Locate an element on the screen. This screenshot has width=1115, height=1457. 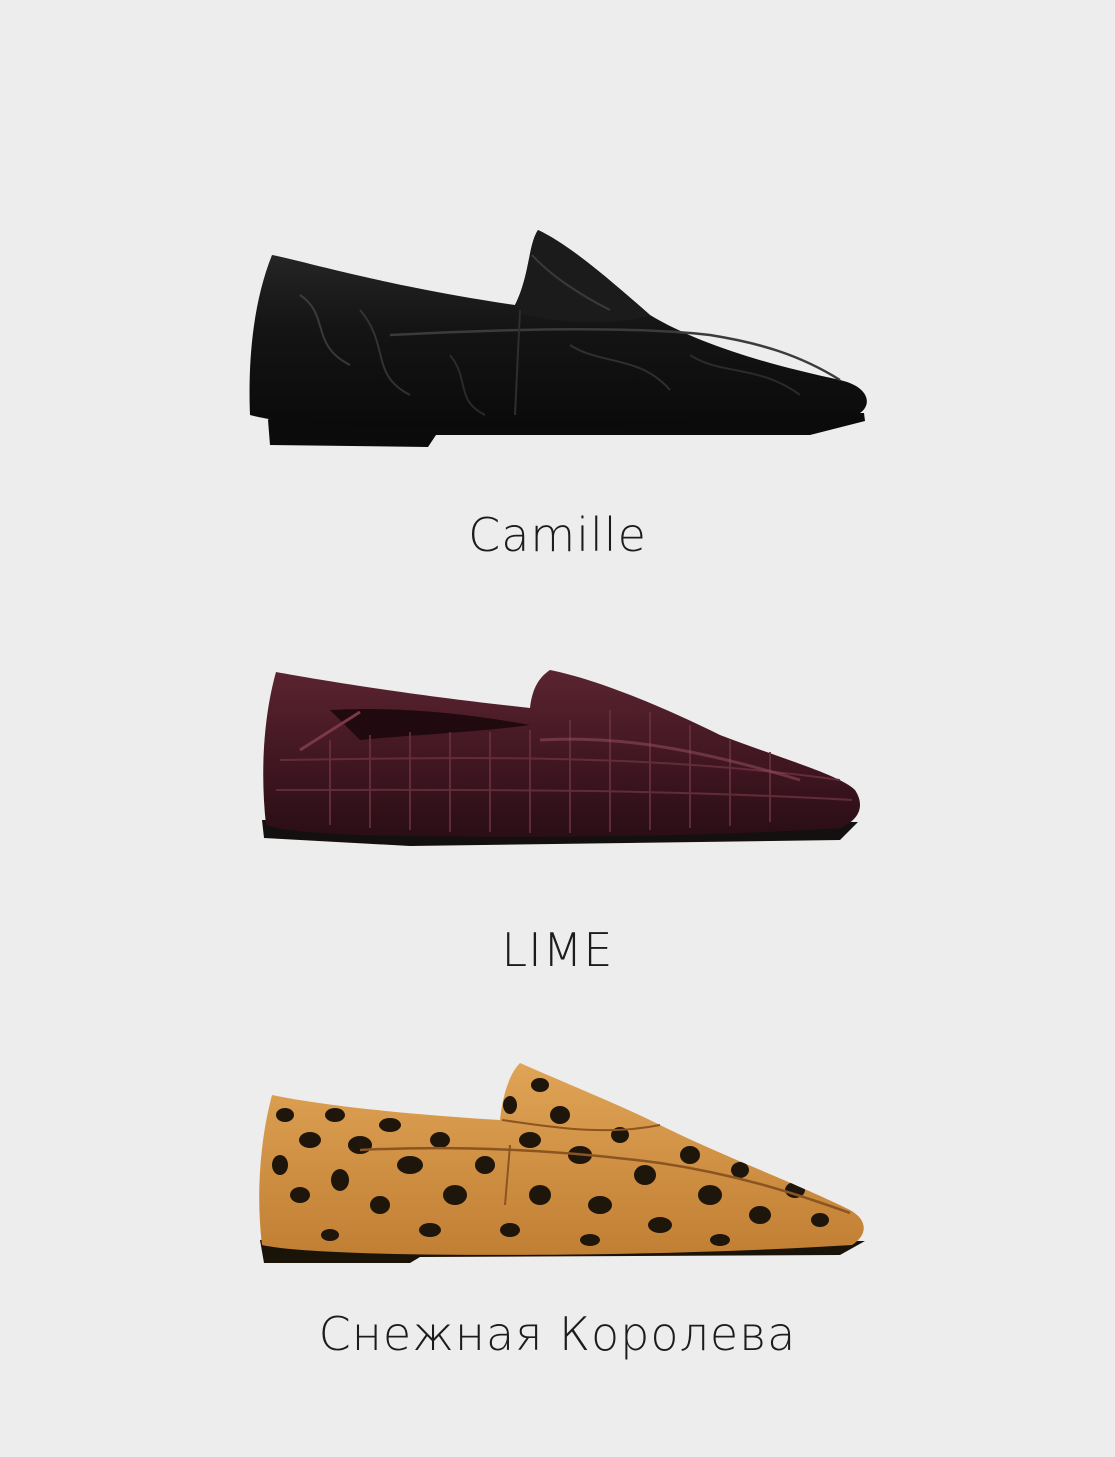
product-name: LIME is located at coordinates (557, 950).